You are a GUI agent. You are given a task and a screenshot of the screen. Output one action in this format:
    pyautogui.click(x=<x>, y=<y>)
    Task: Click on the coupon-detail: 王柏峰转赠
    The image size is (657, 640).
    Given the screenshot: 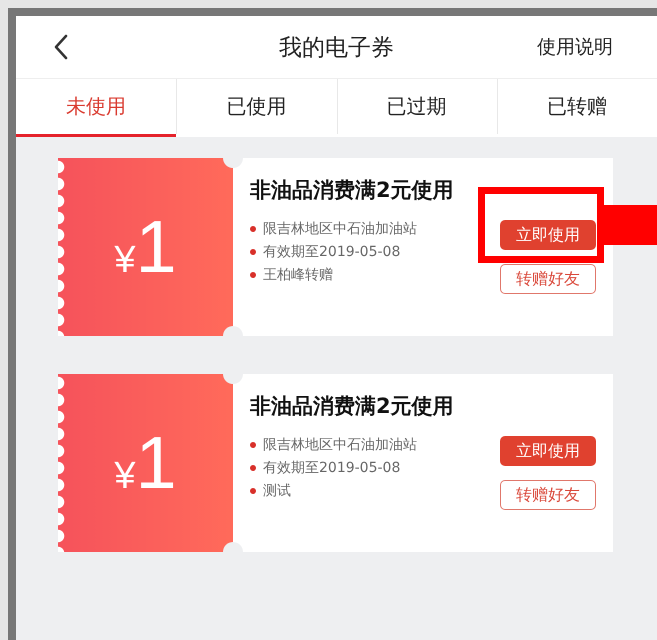 What is the action you would take?
    pyautogui.click(x=298, y=275)
    